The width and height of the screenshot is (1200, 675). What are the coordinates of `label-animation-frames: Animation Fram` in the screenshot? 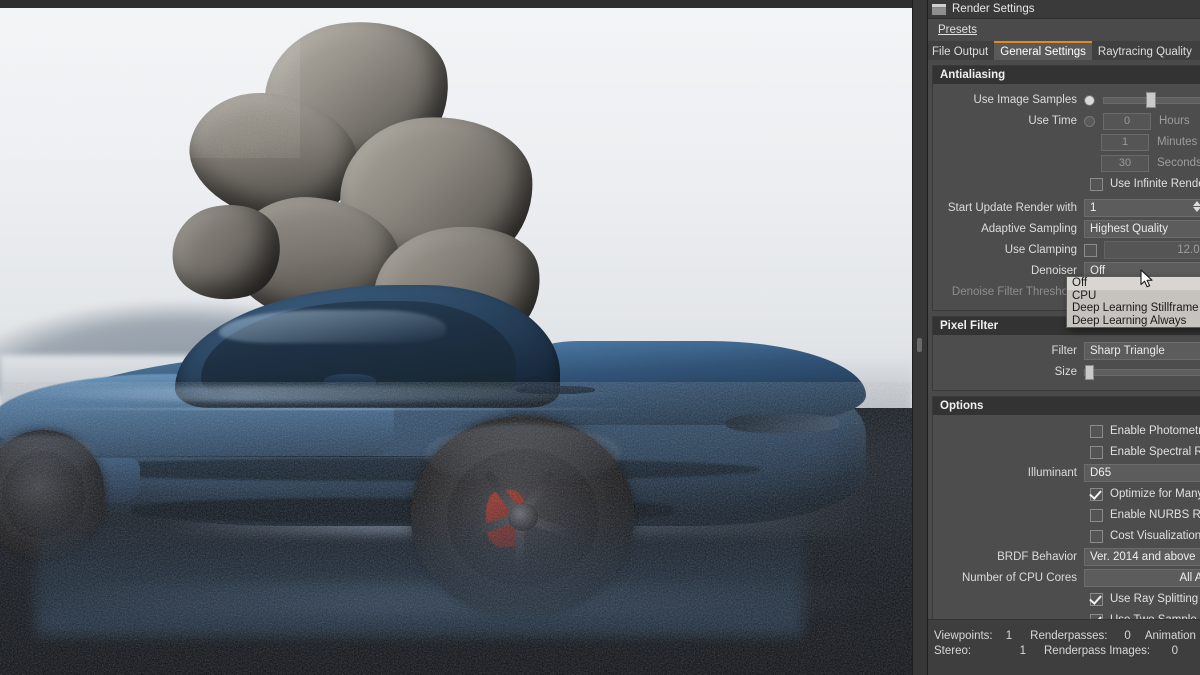 It's located at (1172, 635).